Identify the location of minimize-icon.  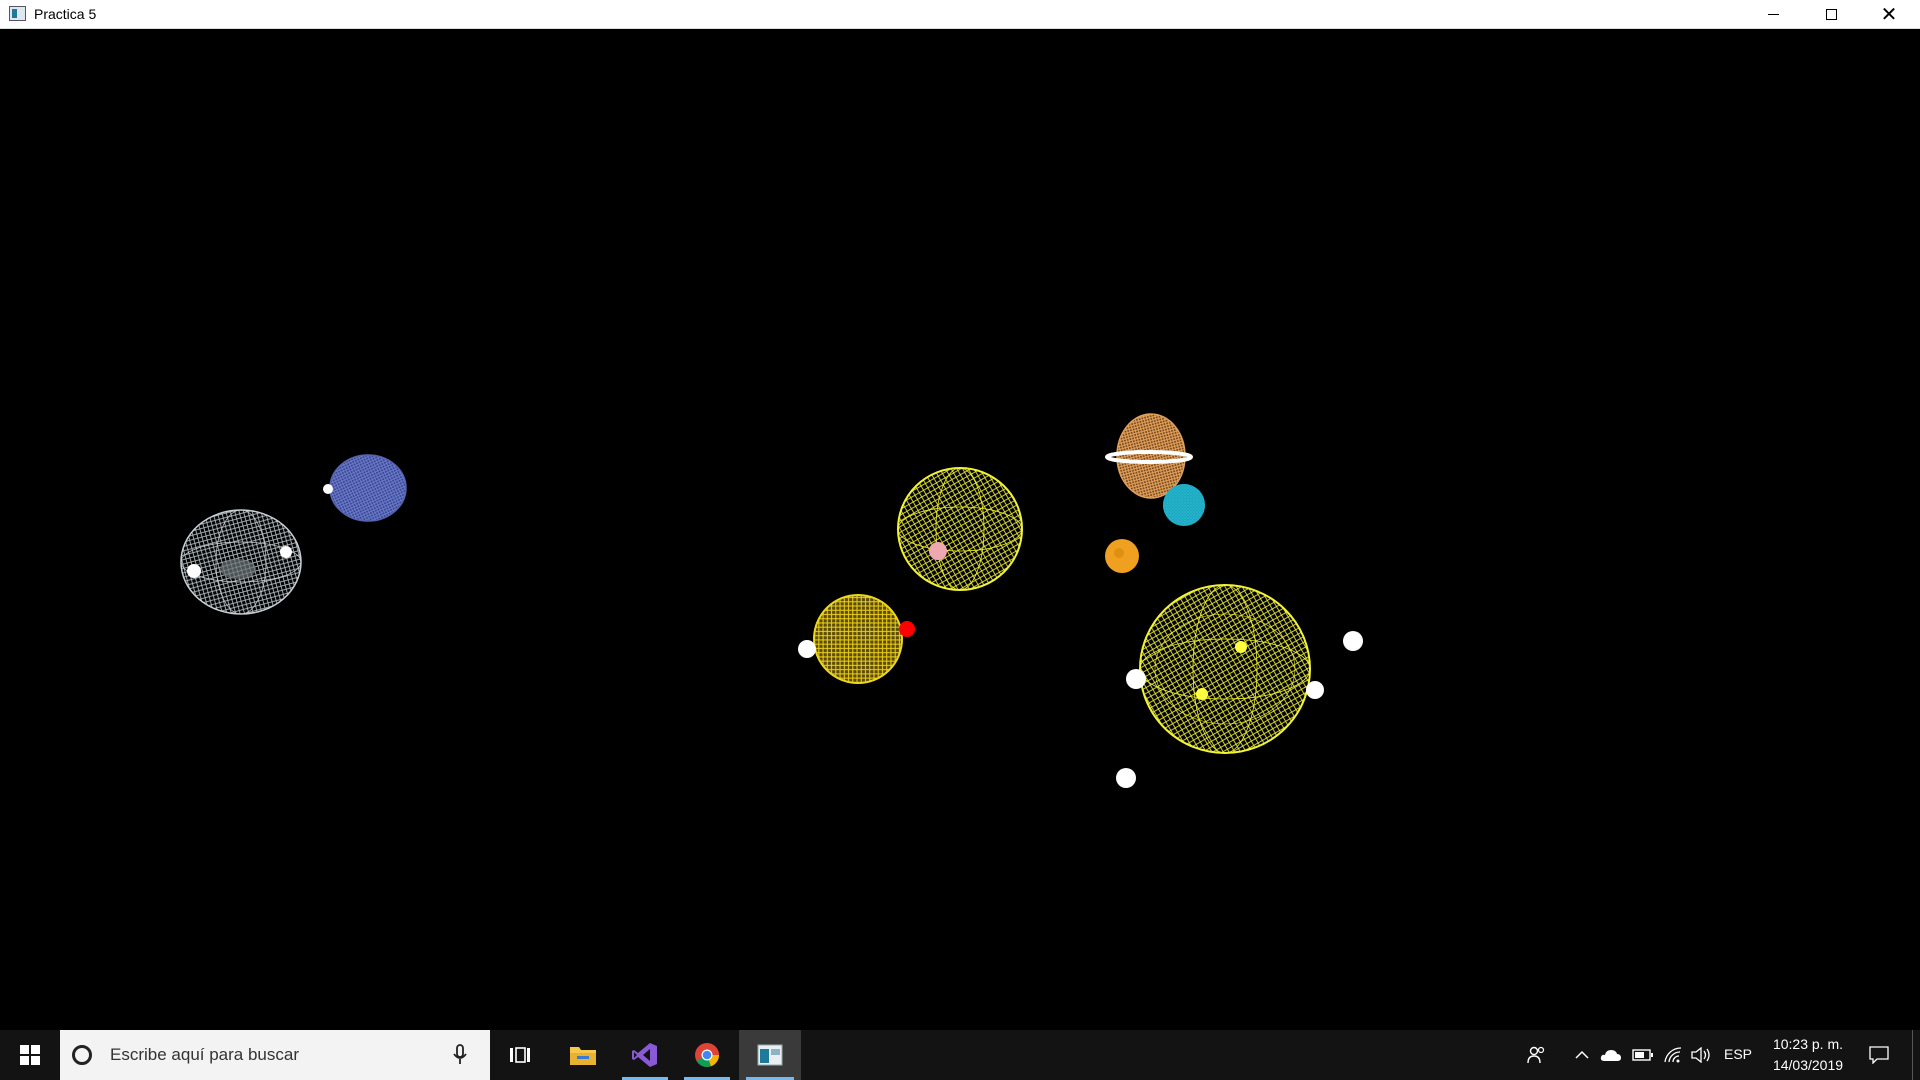
(1773, 14).